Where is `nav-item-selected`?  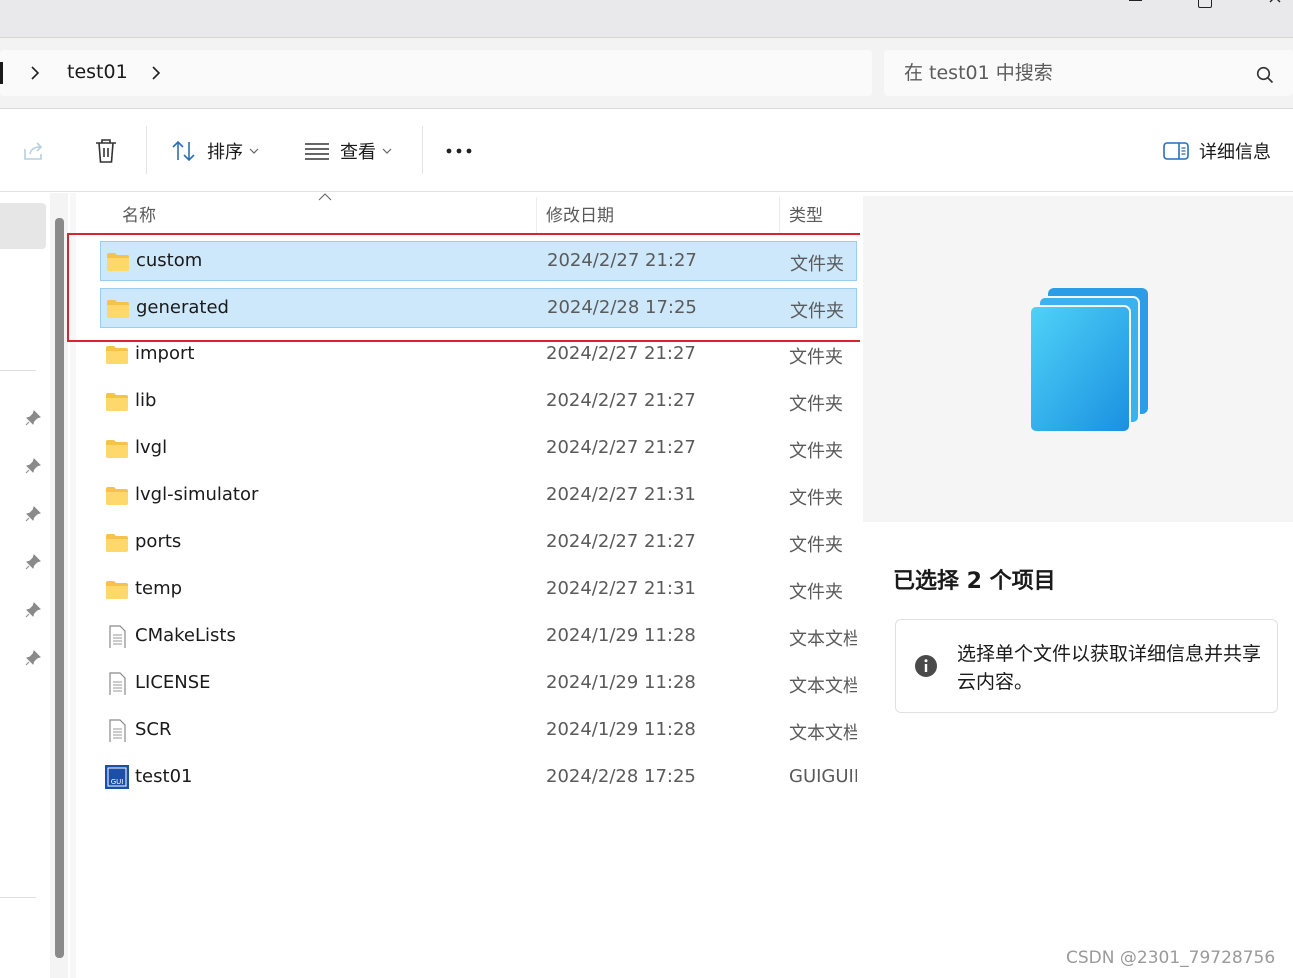 nav-item-selected is located at coordinates (23, 226).